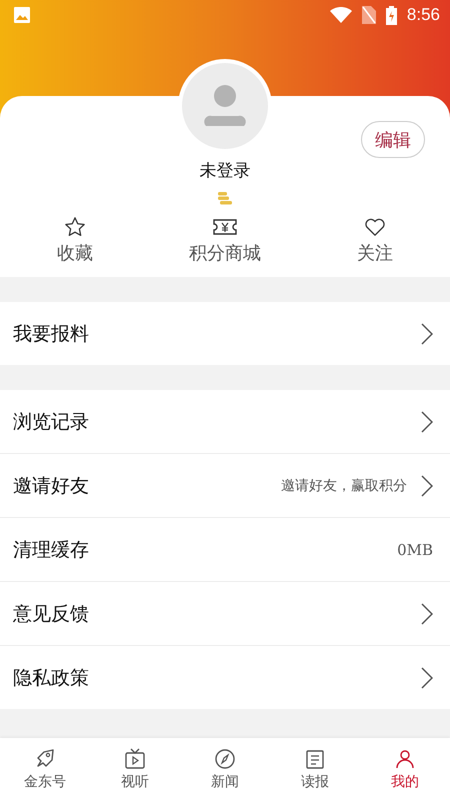 The image size is (450, 800). What do you see at coordinates (75, 227) in the screenshot?
I see `star-icon` at bounding box center [75, 227].